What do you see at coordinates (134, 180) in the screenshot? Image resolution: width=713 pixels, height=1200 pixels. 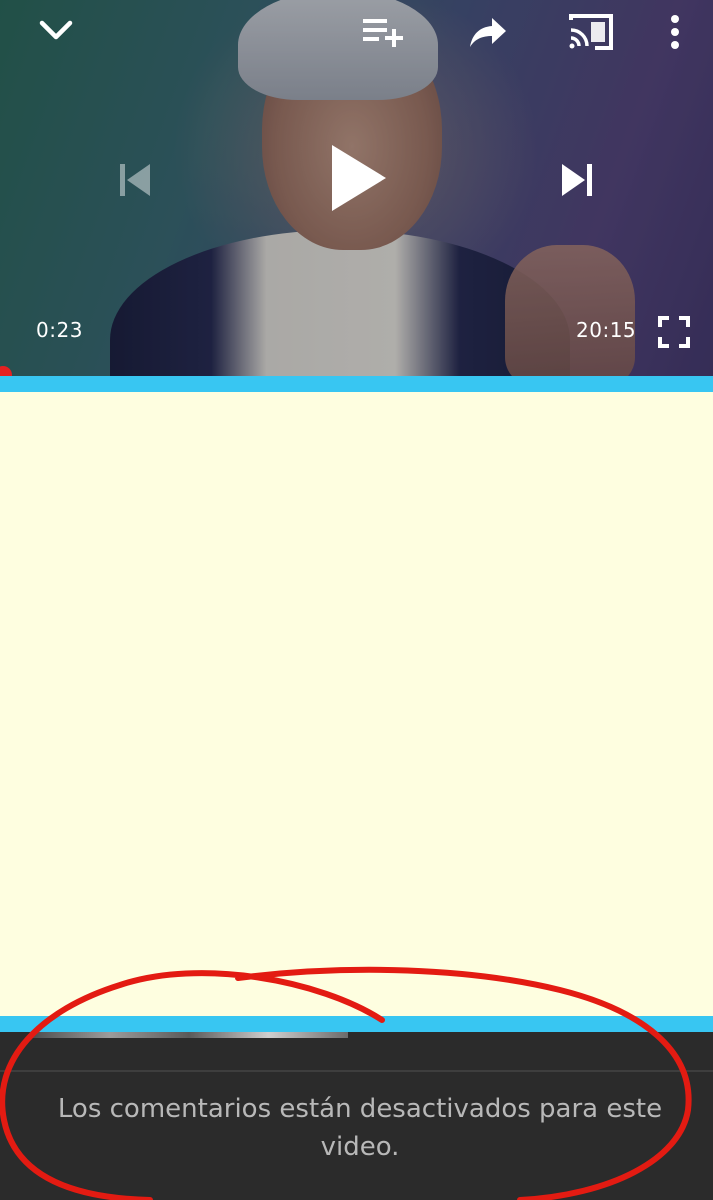 I see `skip-previous-icon` at bounding box center [134, 180].